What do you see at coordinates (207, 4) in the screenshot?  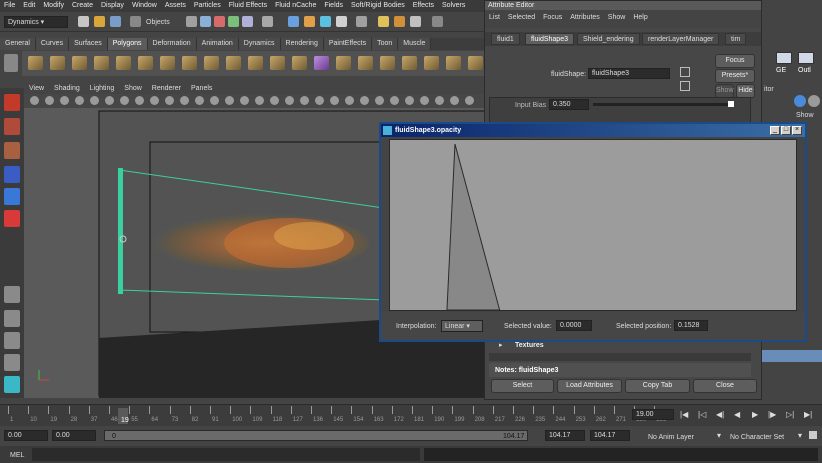 I see `menu-item: Particles` at bounding box center [207, 4].